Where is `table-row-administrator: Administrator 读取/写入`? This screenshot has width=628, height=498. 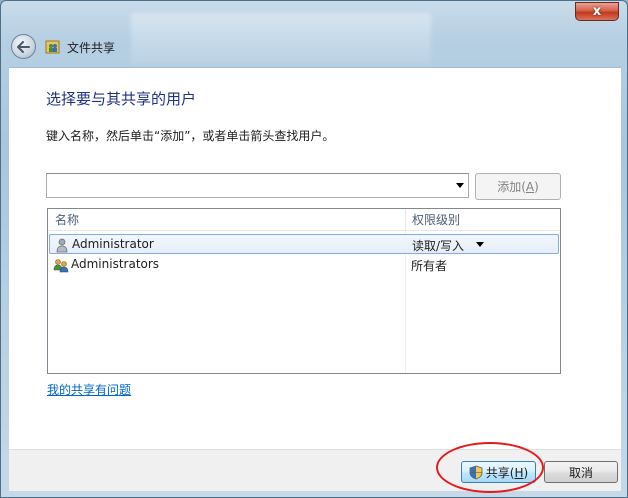 table-row-administrator: Administrator 读取/写入 is located at coordinates (304, 244).